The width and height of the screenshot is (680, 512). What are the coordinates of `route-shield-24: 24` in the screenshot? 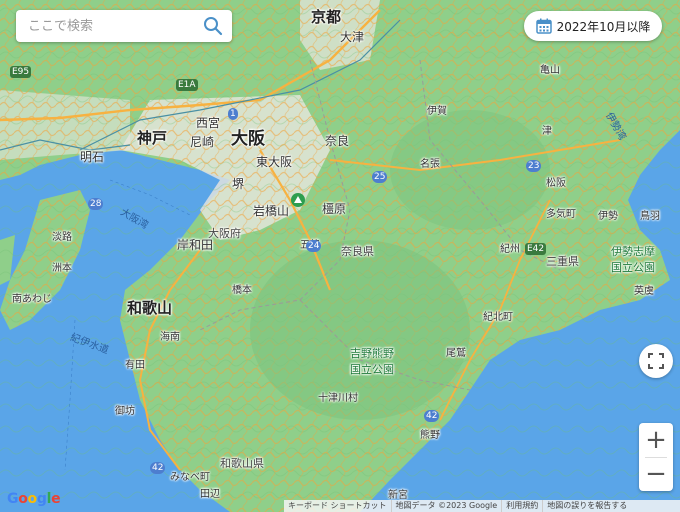 It's located at (314, 246).